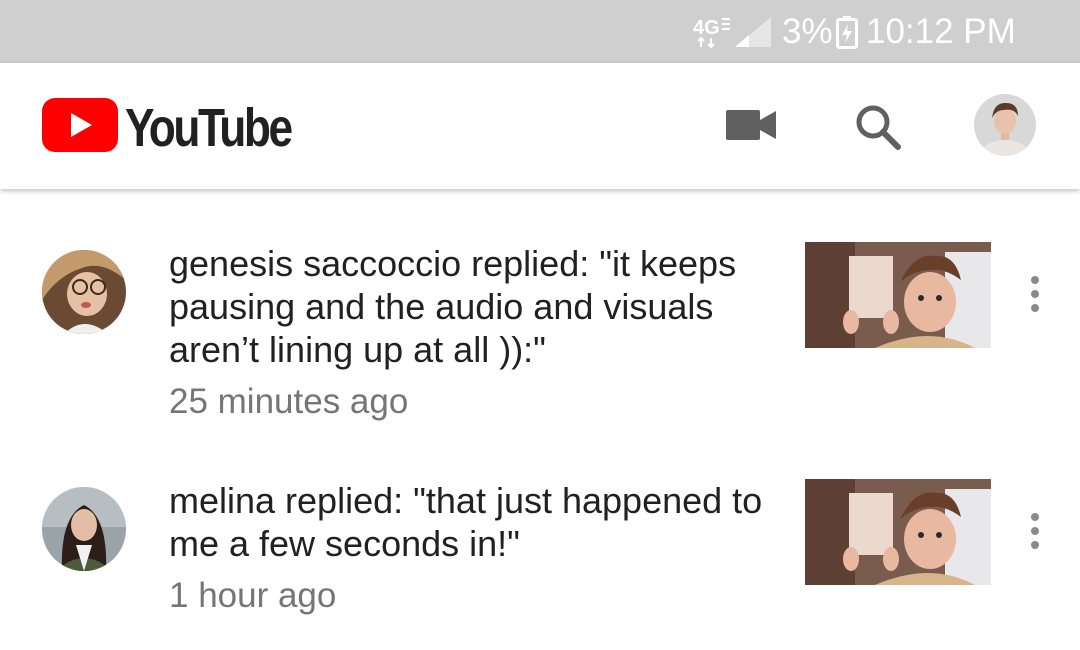 The image size is (1080, 650). What do you see at coordinates (540, 31) in the screenshot?
I see `status-bar: 4G 3% 10:12 PM` at bounding box center [540, 31].